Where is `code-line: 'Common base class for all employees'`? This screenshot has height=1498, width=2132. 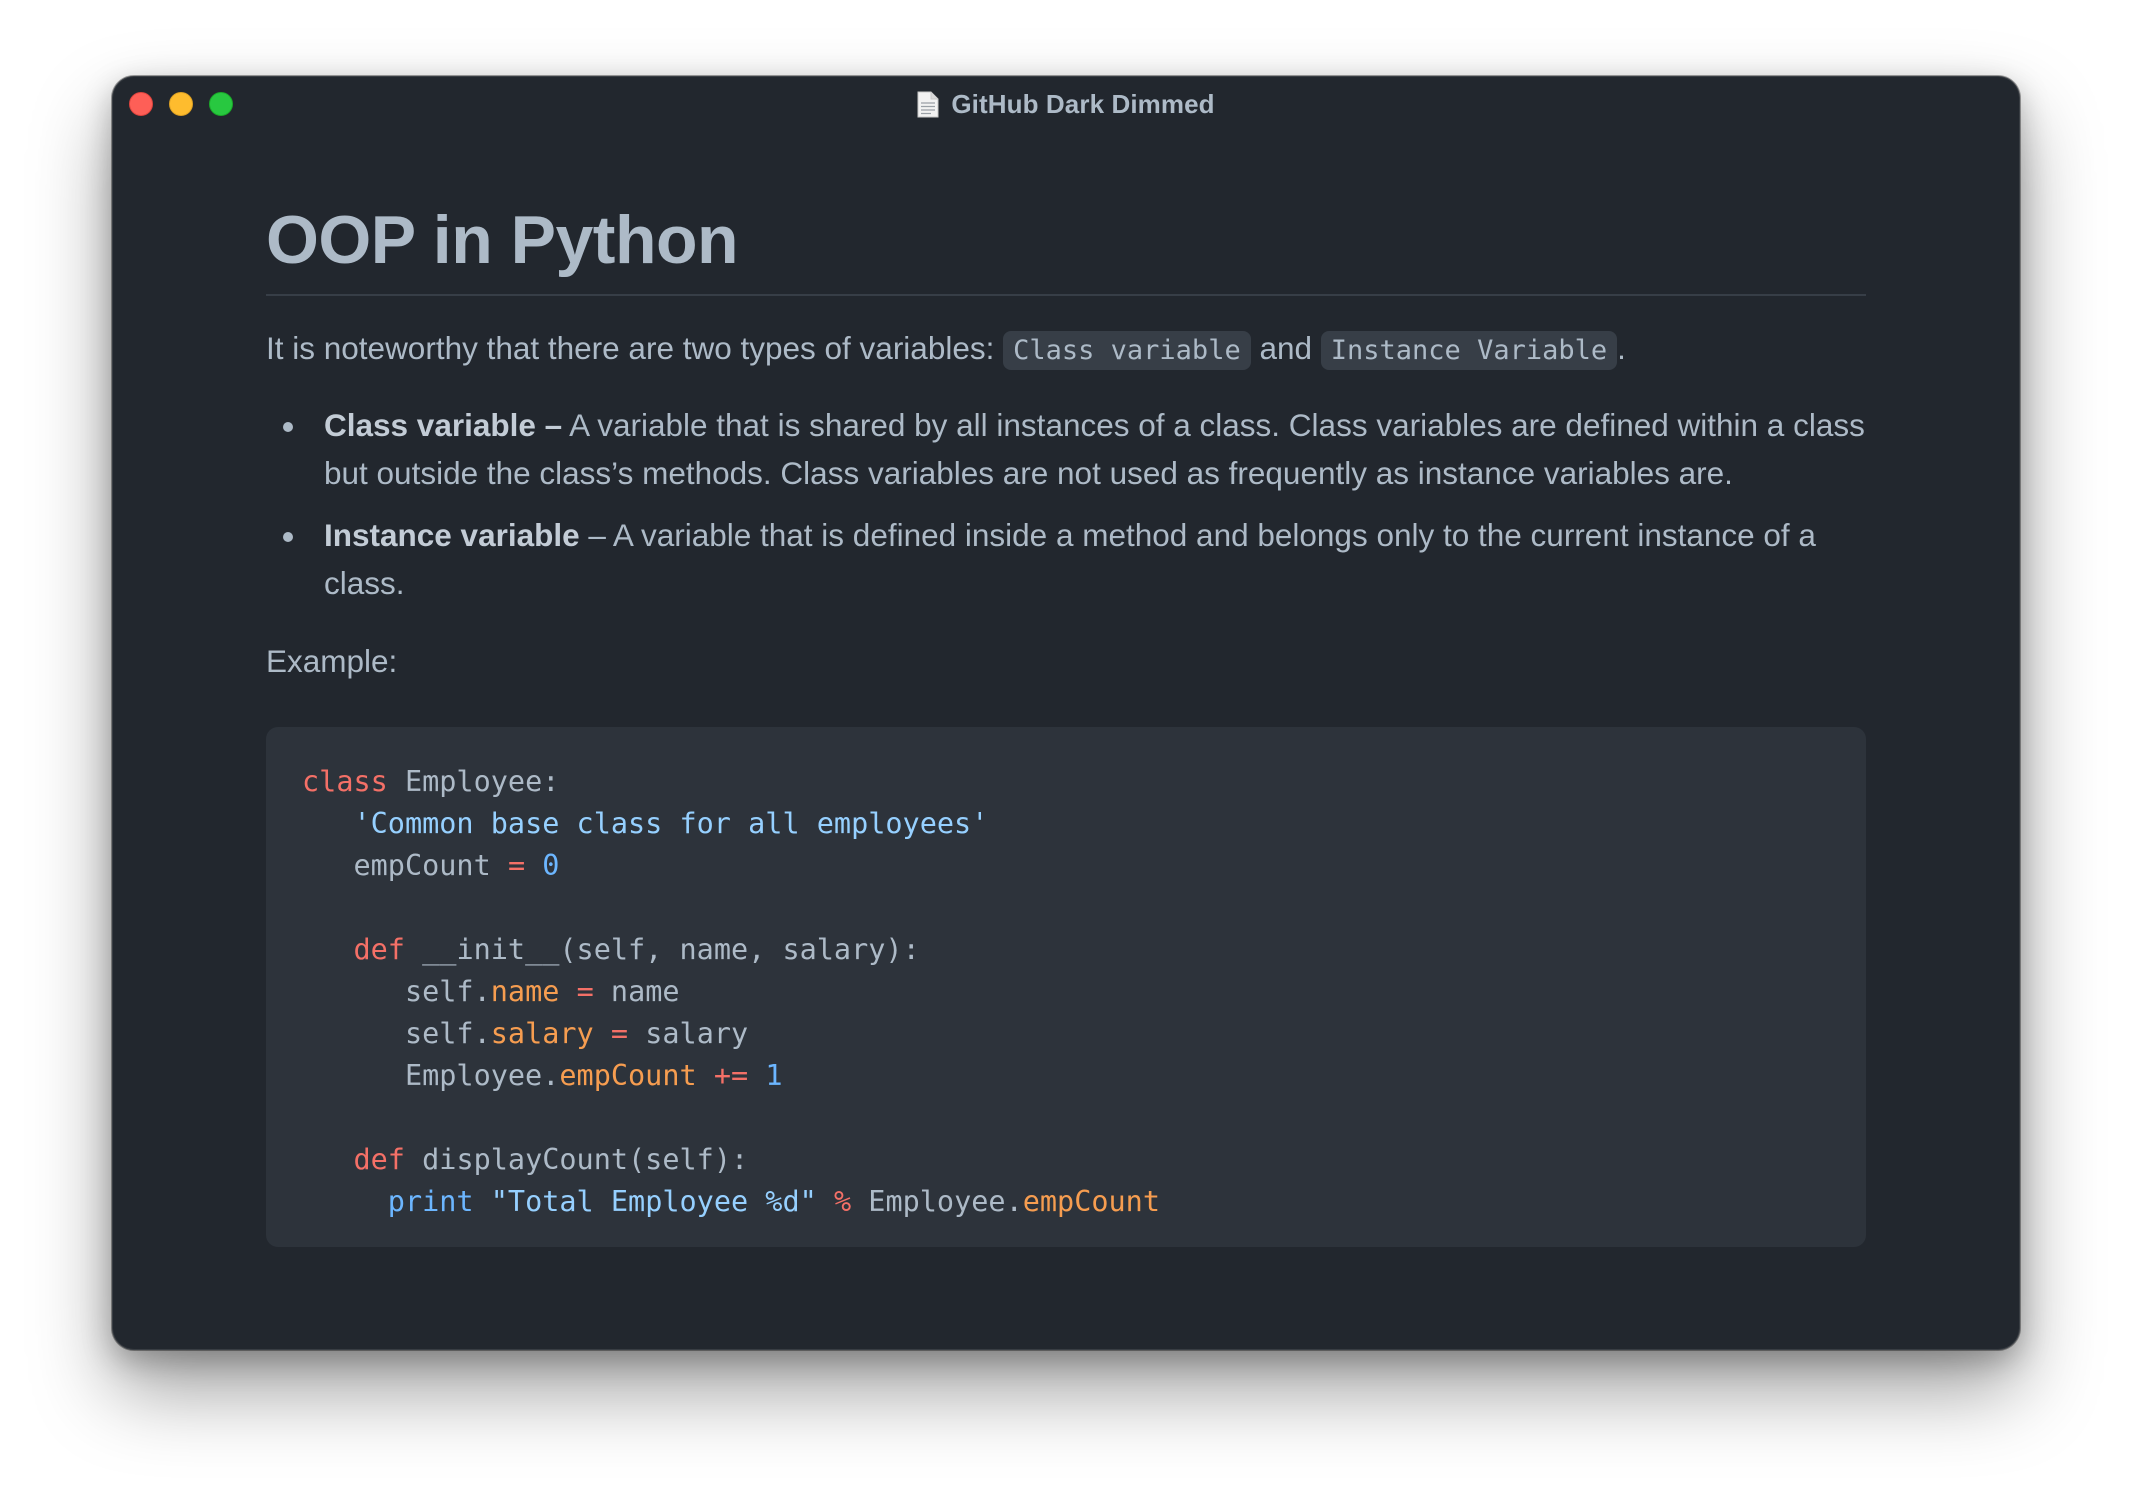 code-line: 'Common base class for all employees' is located at coordinates (1066, 824).